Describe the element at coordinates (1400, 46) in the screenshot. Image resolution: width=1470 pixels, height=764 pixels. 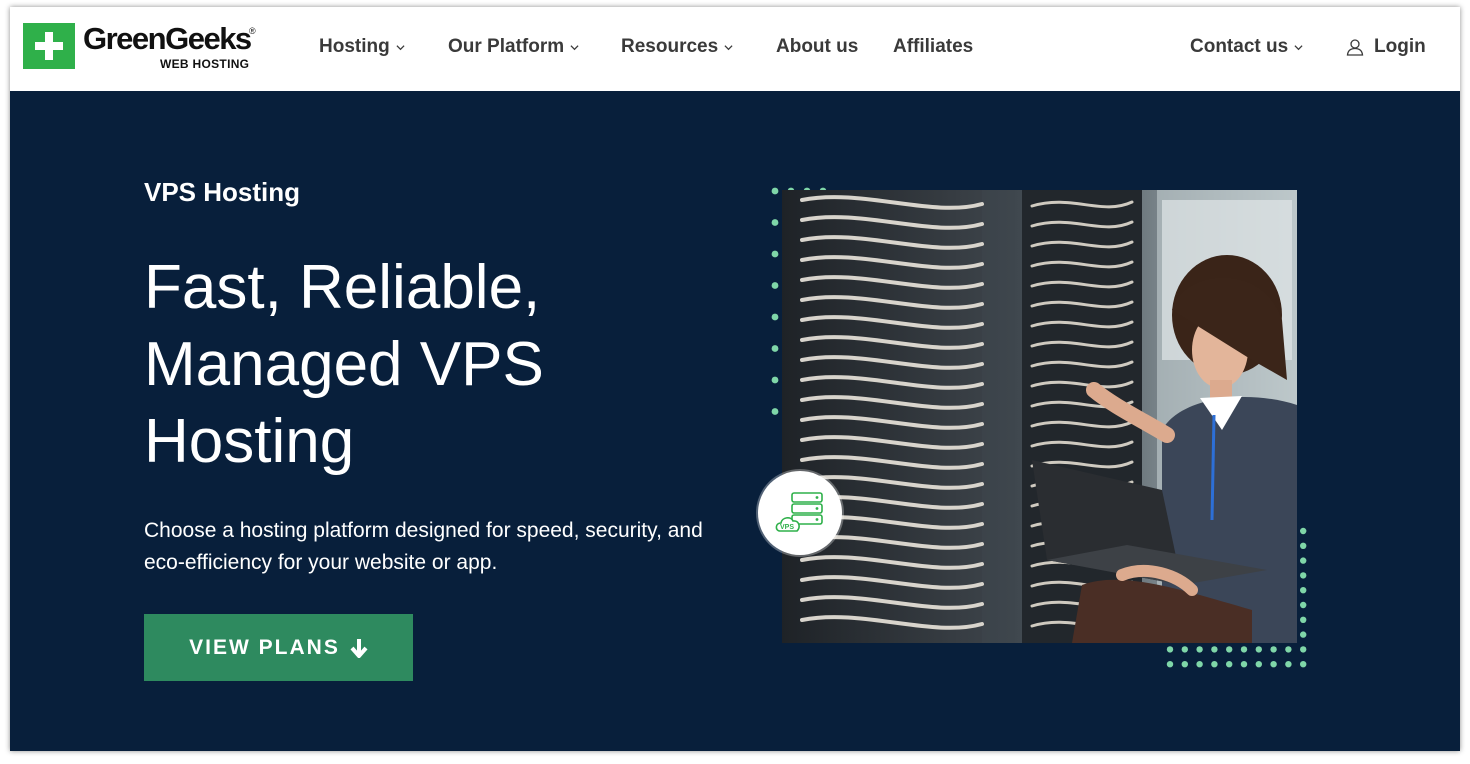
I see `nav-login-label: Login` at that location.